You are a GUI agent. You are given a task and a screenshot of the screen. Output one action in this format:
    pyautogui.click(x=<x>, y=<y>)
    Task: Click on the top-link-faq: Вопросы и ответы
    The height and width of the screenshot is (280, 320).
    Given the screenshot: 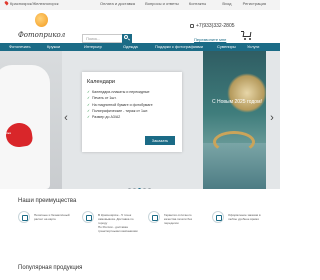 What is the action you would take?
    pyautogui.click(x=162, y=3)
    